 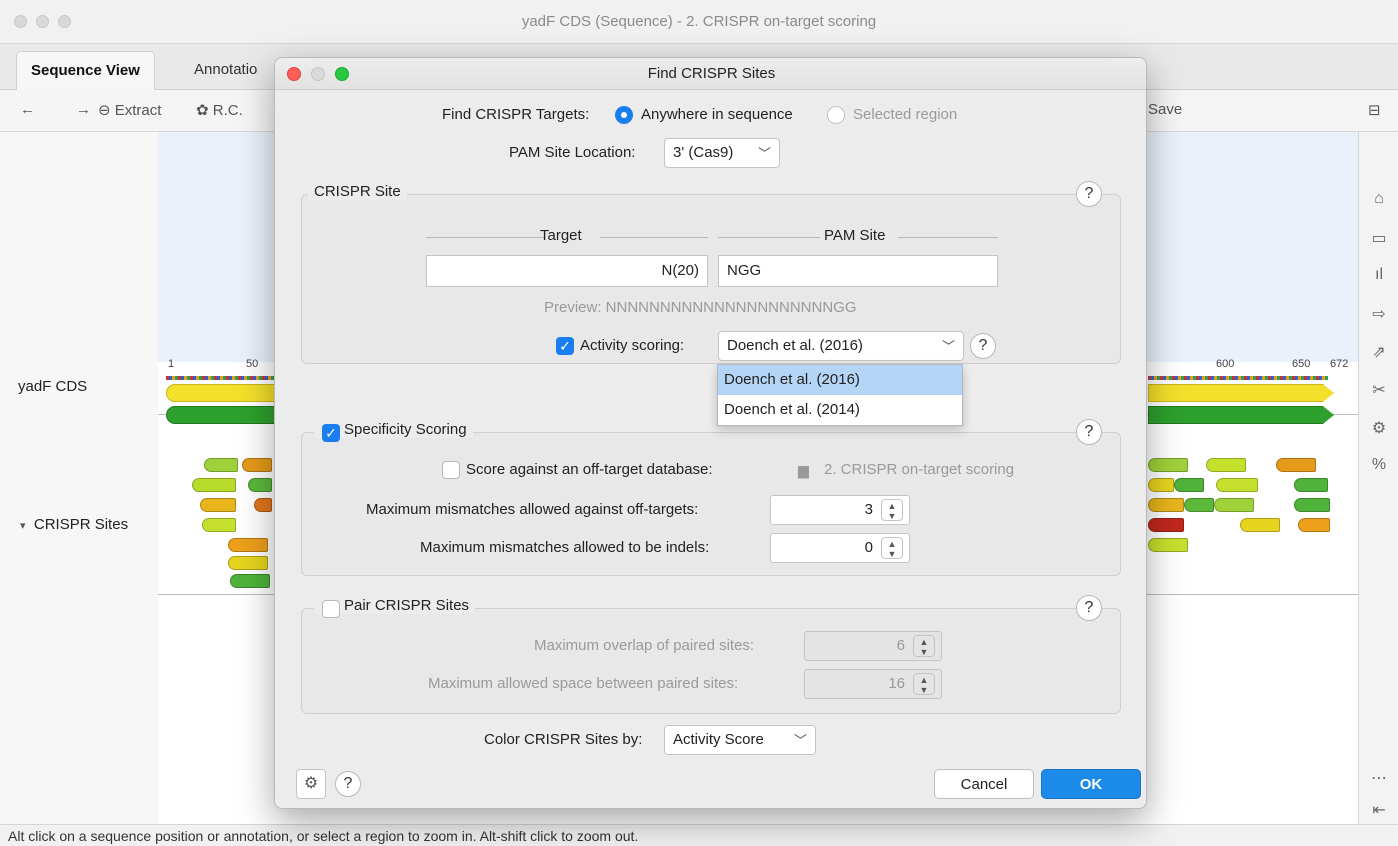 What do you see at coordinates (624, 115) in the screenshot?
I see `radio-anywhere` at bounding box center [624, 115].